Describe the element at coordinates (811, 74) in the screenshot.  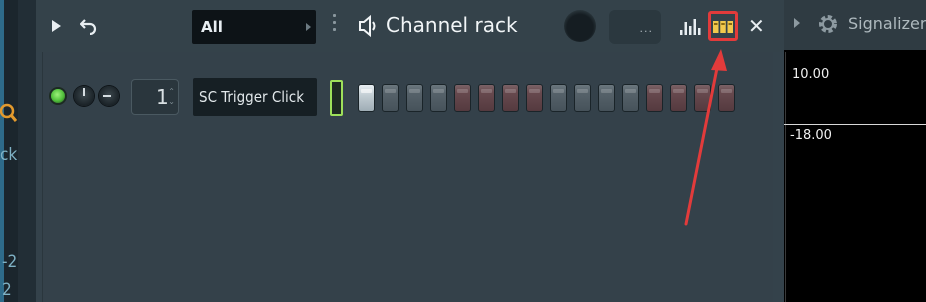
I see `signalizer-value-top: 10.00` at that location.